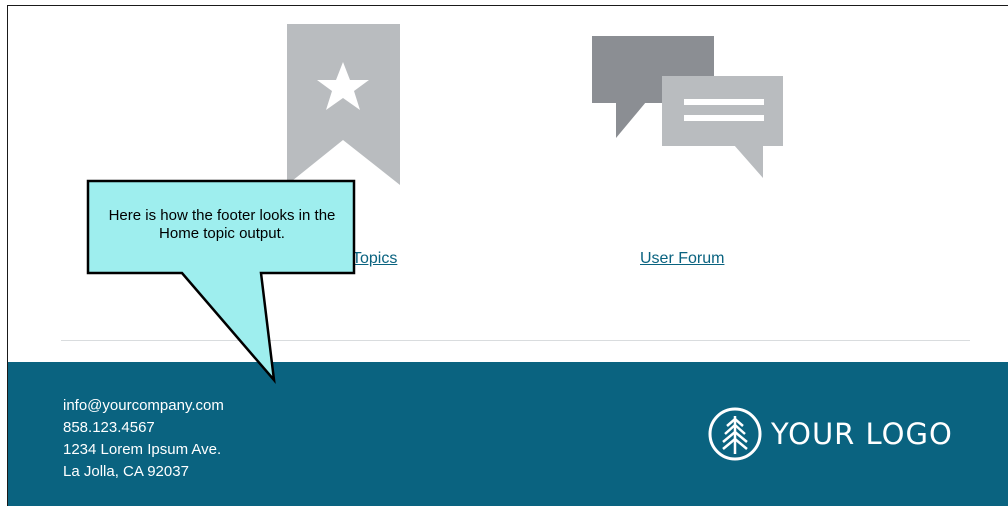  What do you see at coordinates (109, 427) in the screenshot?
I see `footer-phone: 858.123.4567` at bounding box center [109, 427].